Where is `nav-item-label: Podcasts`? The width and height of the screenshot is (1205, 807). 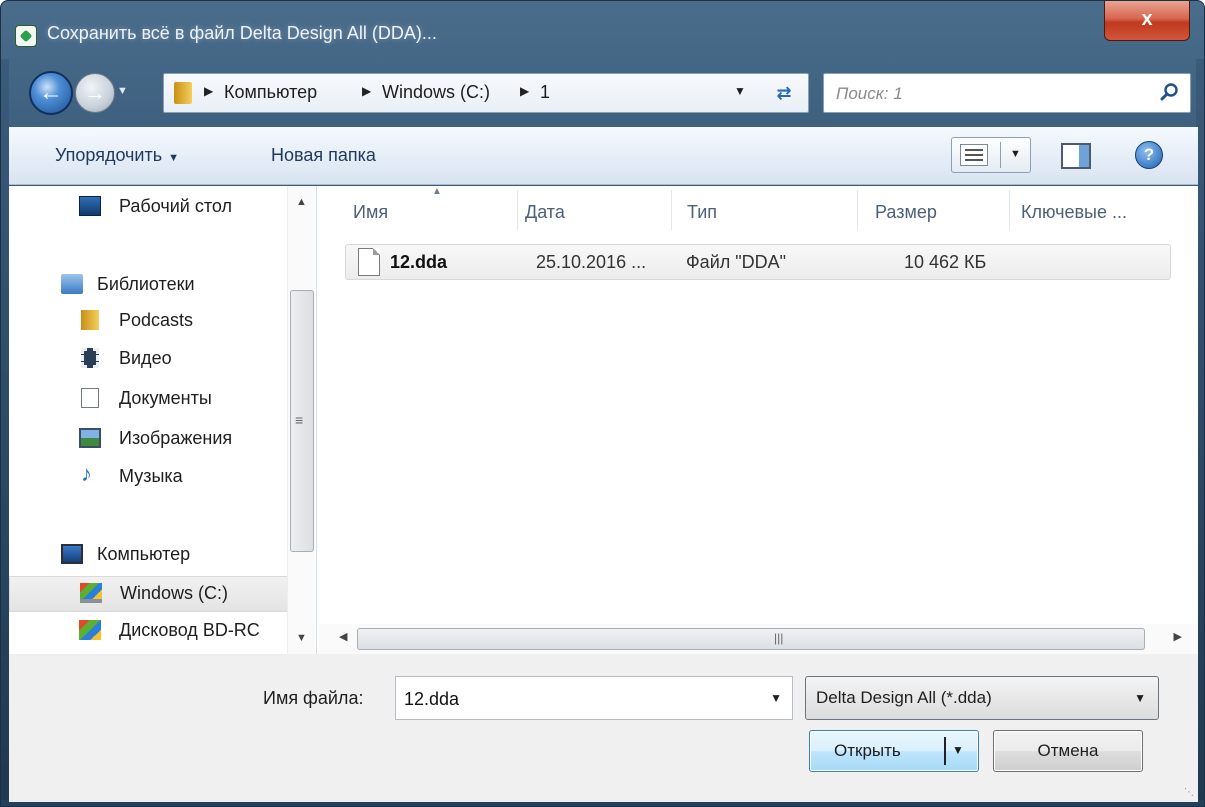 nav-item-label: Podcasts is located at coordinates (156, 320).